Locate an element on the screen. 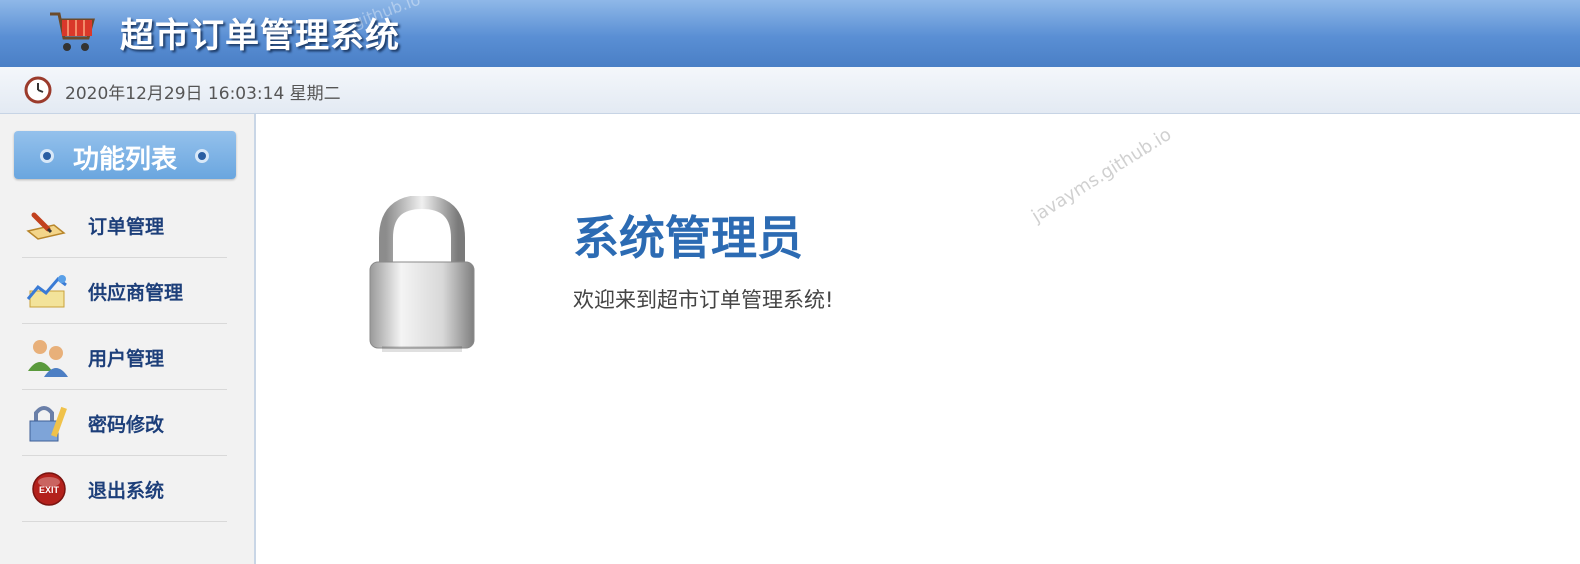  shopping-cart-icon is located at coordinates (72, 31).